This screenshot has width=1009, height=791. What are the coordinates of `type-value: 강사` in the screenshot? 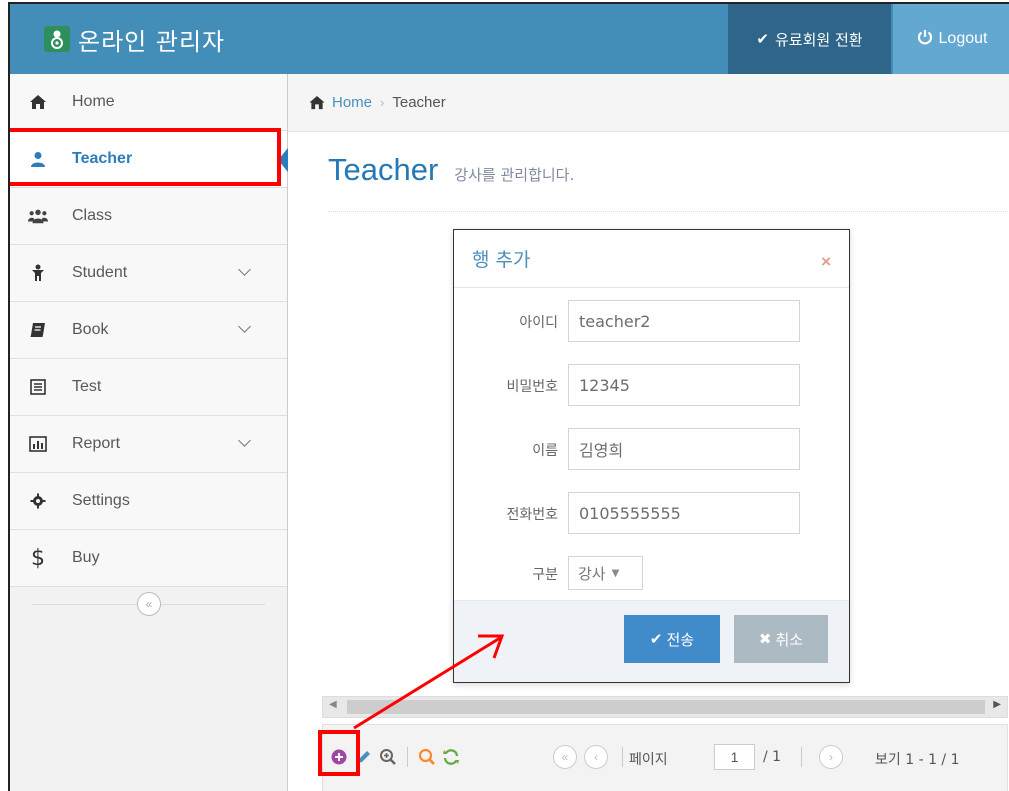 It's located at (592, 573).